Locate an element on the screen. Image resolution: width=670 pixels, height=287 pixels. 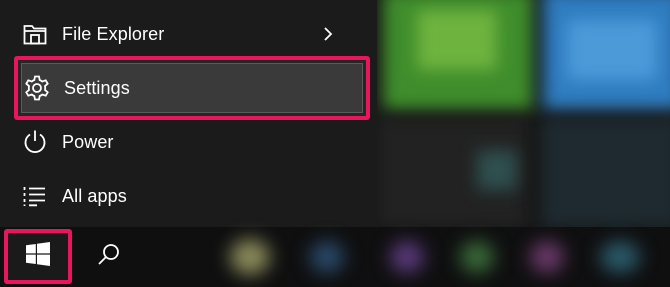
power-icon is located at coordinates (35, 142).